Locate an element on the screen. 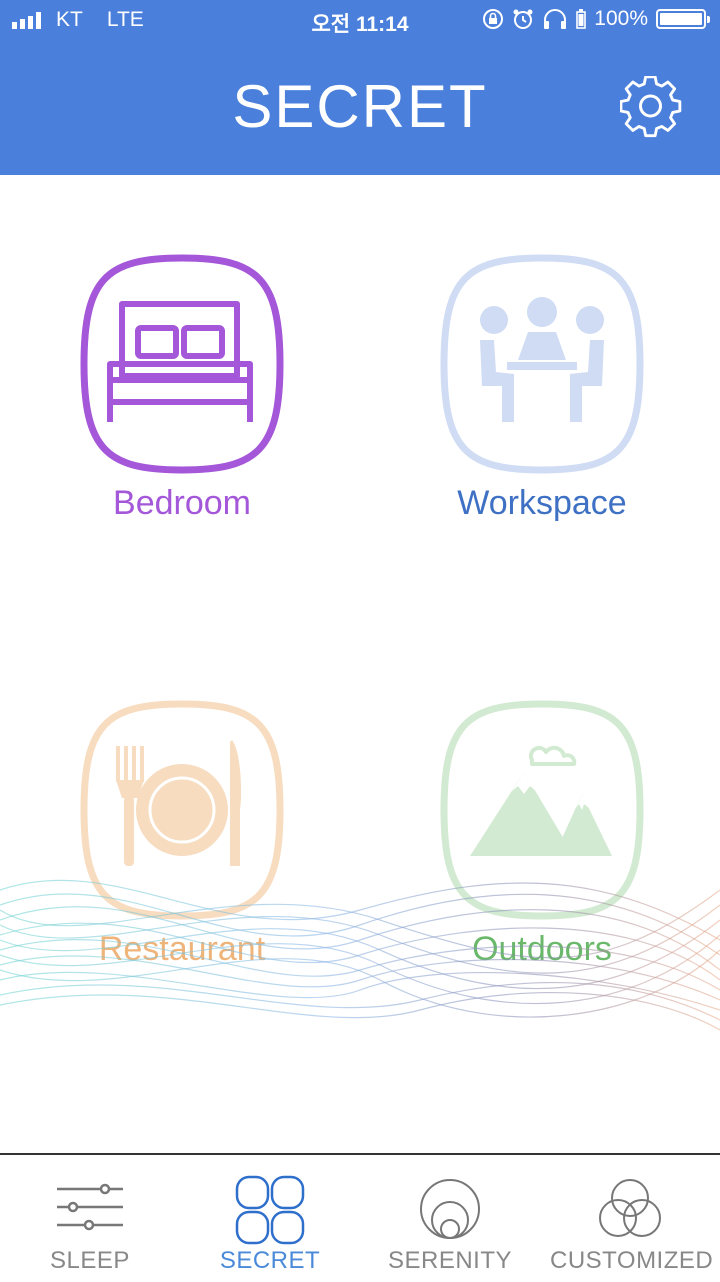  tile-workspace: Workspace is located at coordinates (542, 387).